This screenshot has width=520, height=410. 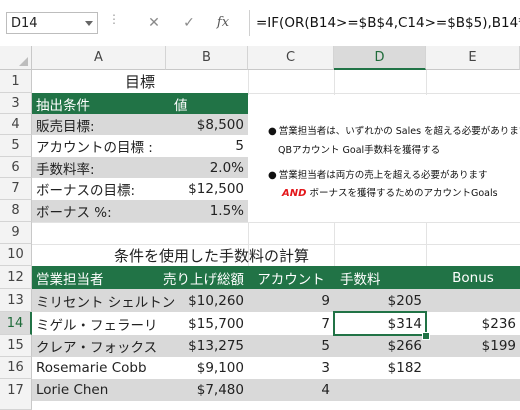 I want to click on note-line-2: QBアカウント Goal手数料を獲得する, so click(x=359, y=150).